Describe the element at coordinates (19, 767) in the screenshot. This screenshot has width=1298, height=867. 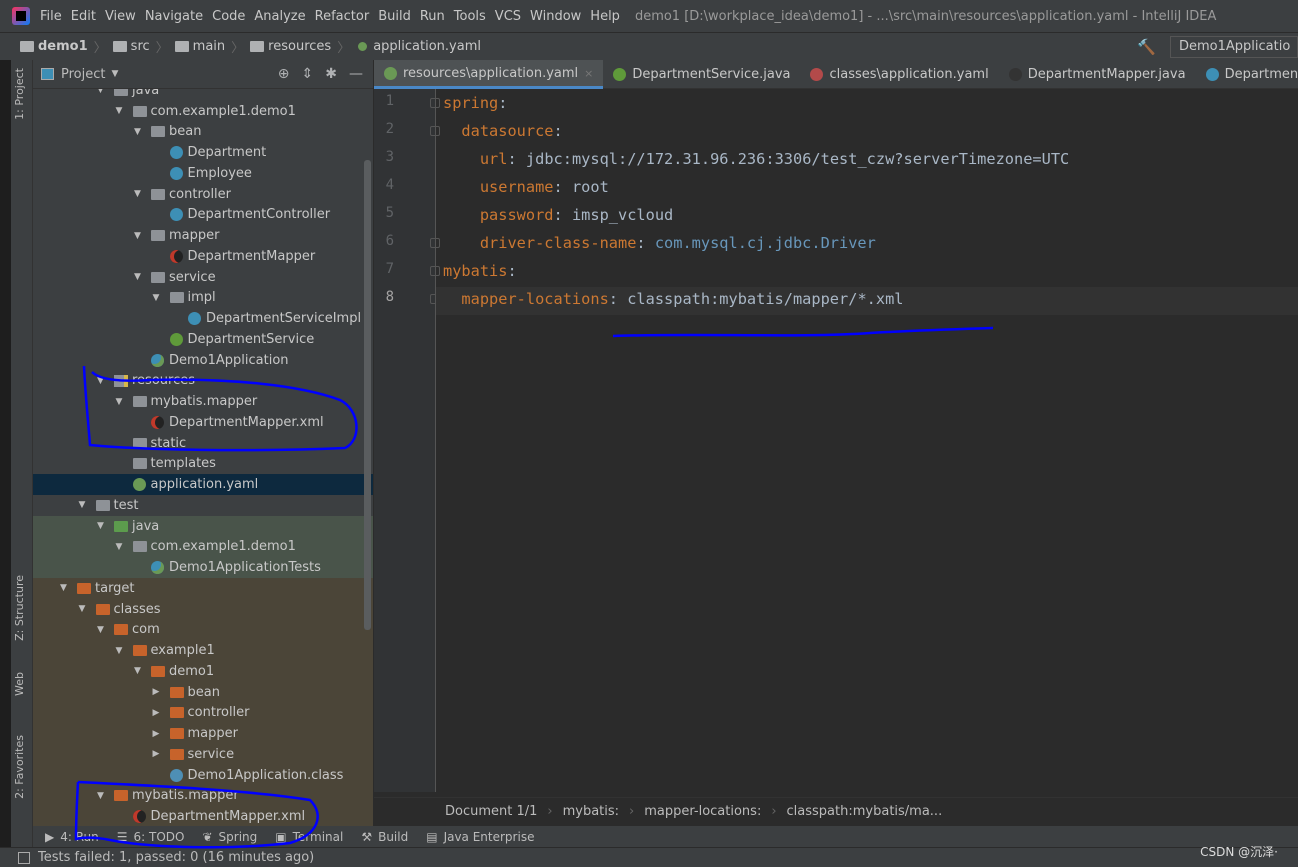
I see `favorites-side-tab: 2: Favorites` at that location.